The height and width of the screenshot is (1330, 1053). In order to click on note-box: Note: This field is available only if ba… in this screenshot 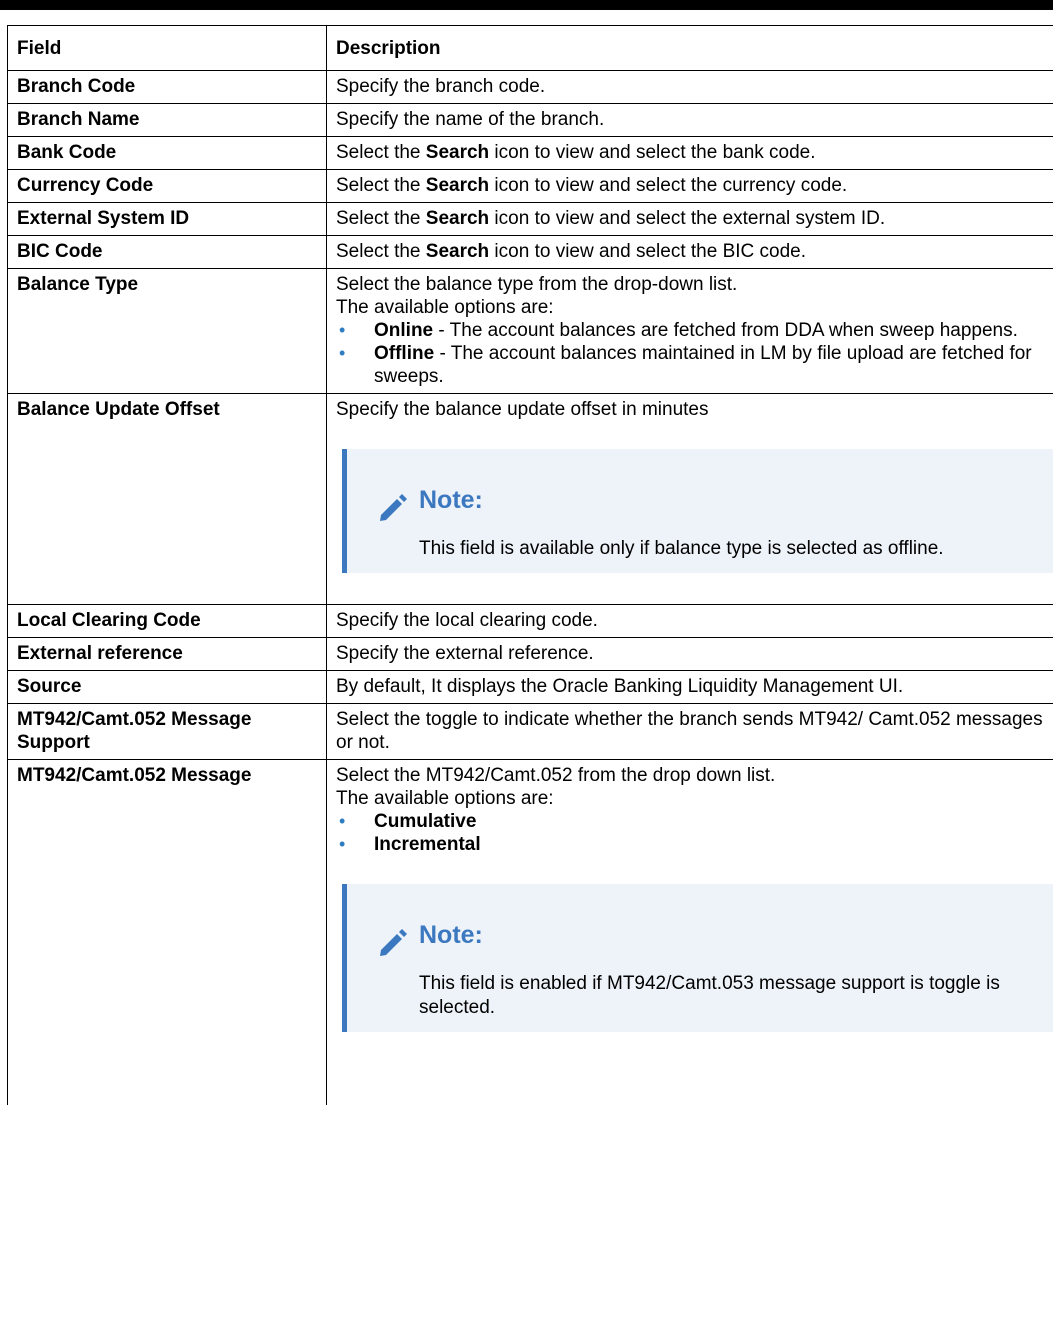, I will do `click(697, 511)`.